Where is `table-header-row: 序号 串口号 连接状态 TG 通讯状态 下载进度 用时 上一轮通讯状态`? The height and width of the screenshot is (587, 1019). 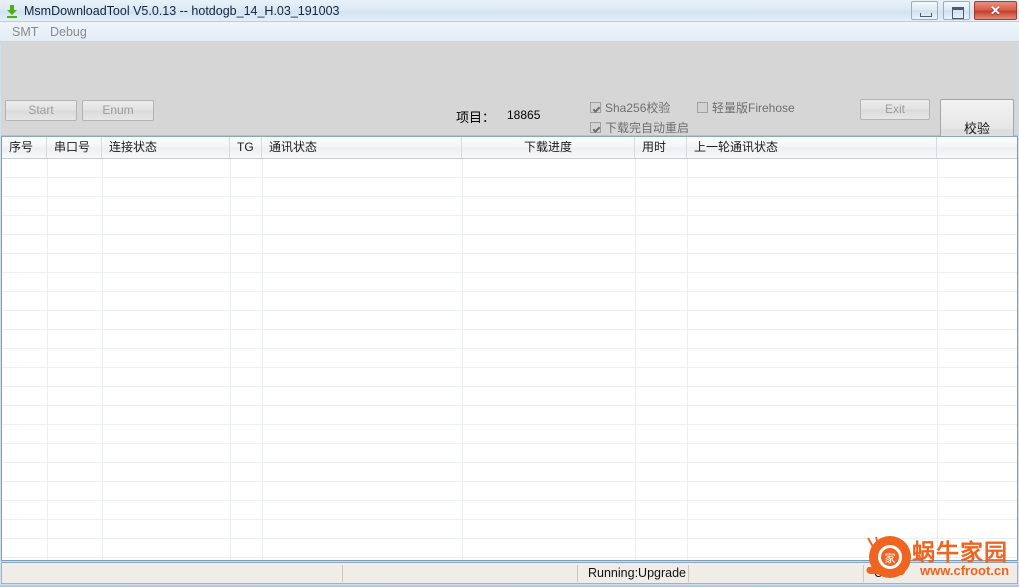 table-header-row: 序号 串口号 连接状态 TG 通讯状态 下载进度 用时 上一轮通讯状态 is located at coordinates (509, 148).